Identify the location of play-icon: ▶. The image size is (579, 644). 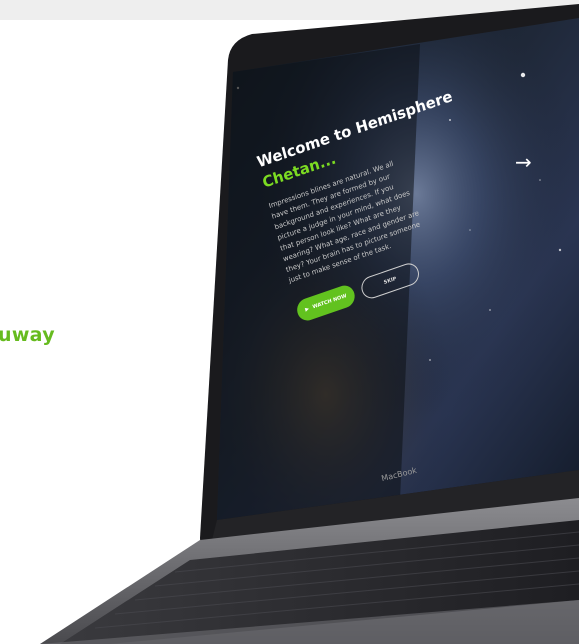
(307, 309).